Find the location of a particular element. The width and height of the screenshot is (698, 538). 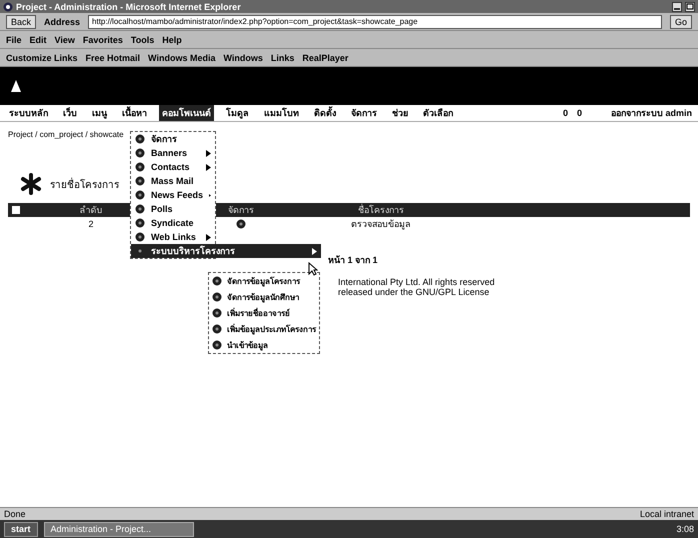

nav-item: จัดการ is located at coordinates (364, 113).